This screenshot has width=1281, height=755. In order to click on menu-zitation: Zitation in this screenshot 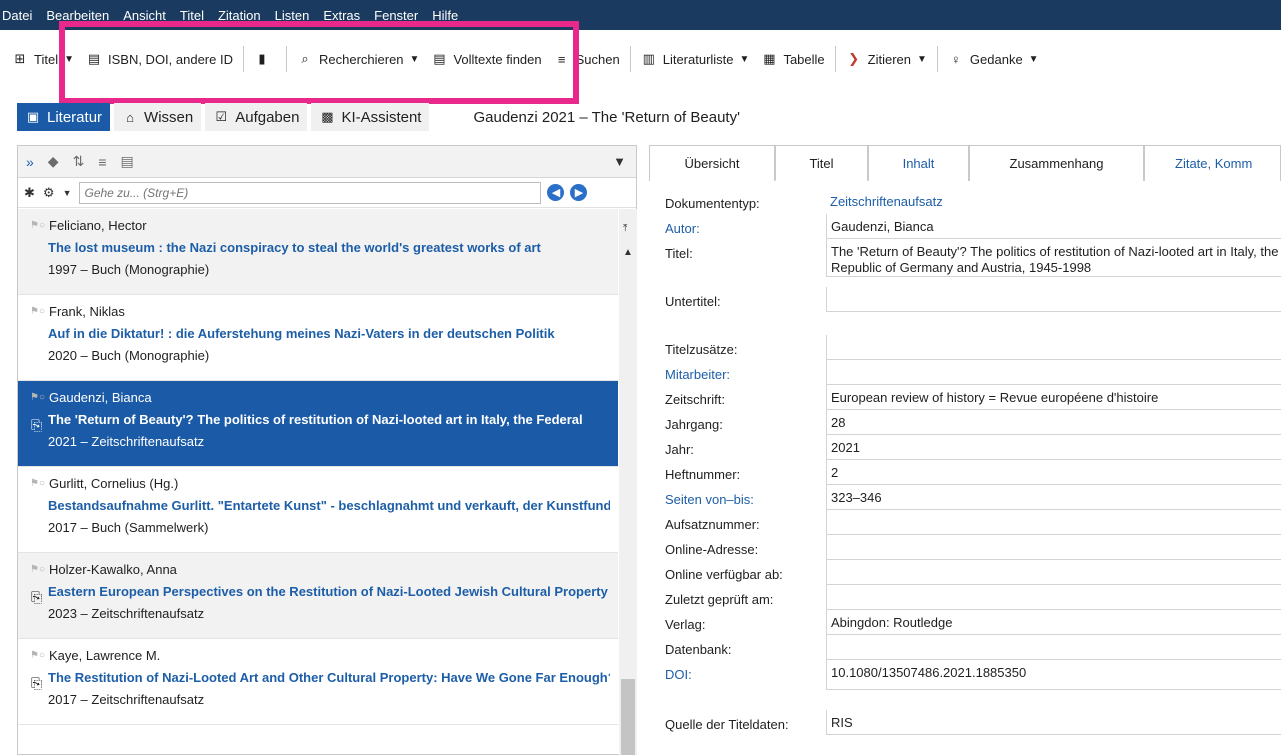, I will do `click(239, 15)`.